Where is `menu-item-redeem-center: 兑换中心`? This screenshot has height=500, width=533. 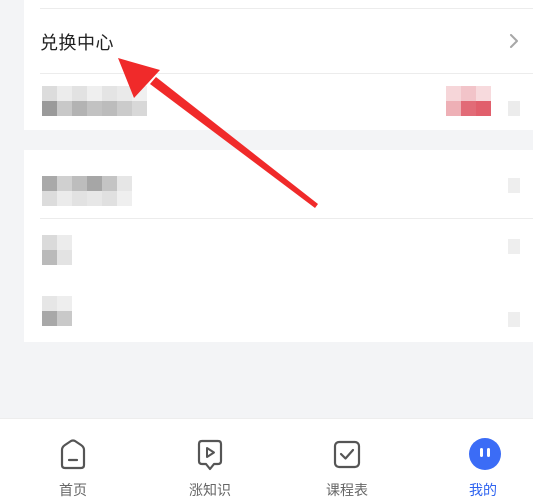 menu-item-redeem-center: 兑换中心 is located at coordinates (278, 41).